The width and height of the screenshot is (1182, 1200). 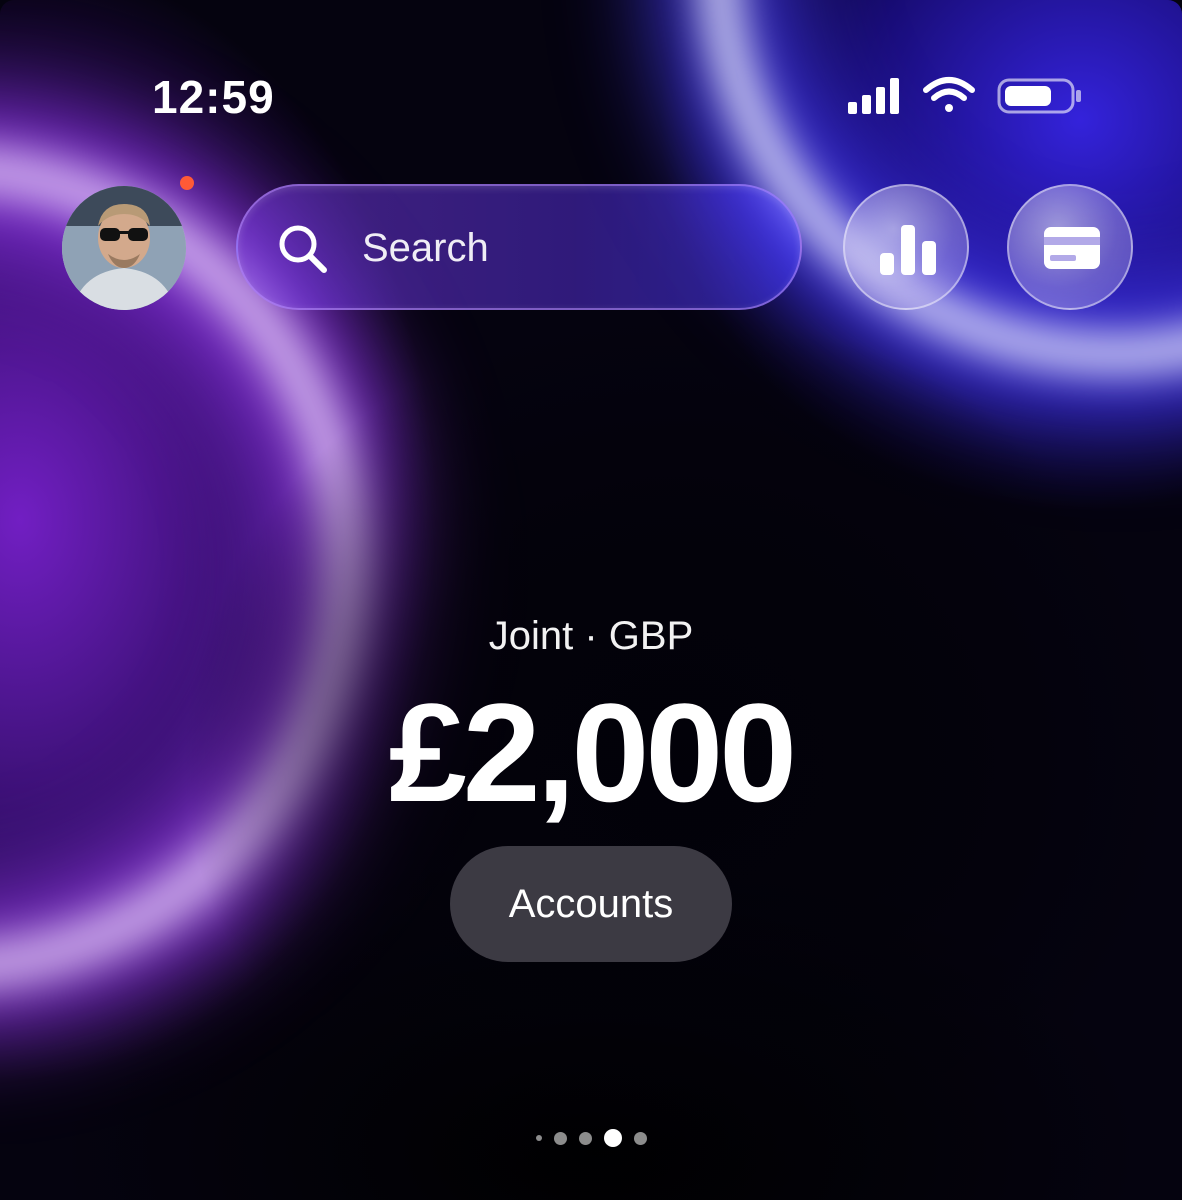 I want to click on search-placeholder: Search, so click(x=425, y=248).